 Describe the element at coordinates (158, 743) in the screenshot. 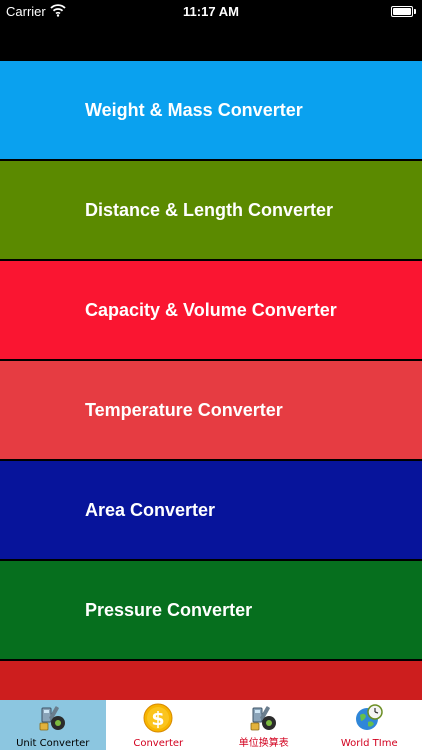

I see `tab-label: Converter` at that location.